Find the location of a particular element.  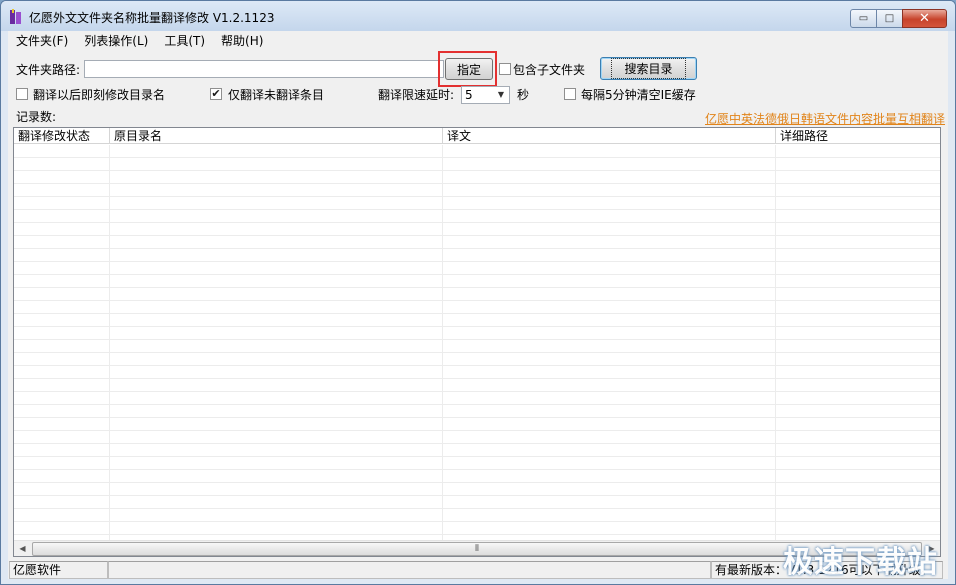

menu-bar: 文件夹(F) 列表操作(L) 工具(T) 帮助(H) is located at coordinates (478, 41).